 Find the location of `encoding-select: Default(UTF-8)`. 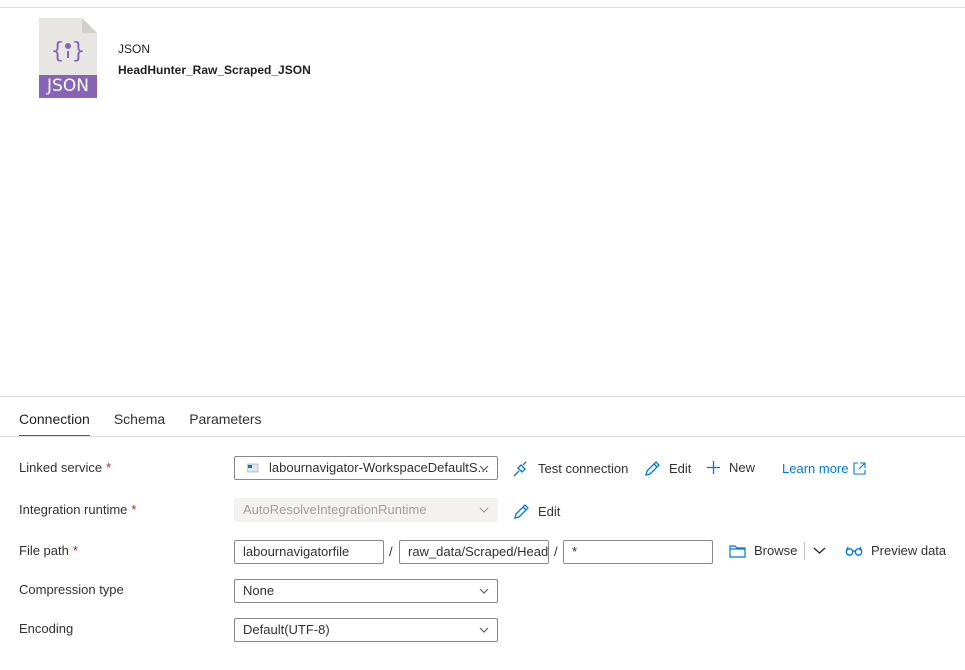

encoding-select: Default(UTF-8) is located at coordinates (366, 630).